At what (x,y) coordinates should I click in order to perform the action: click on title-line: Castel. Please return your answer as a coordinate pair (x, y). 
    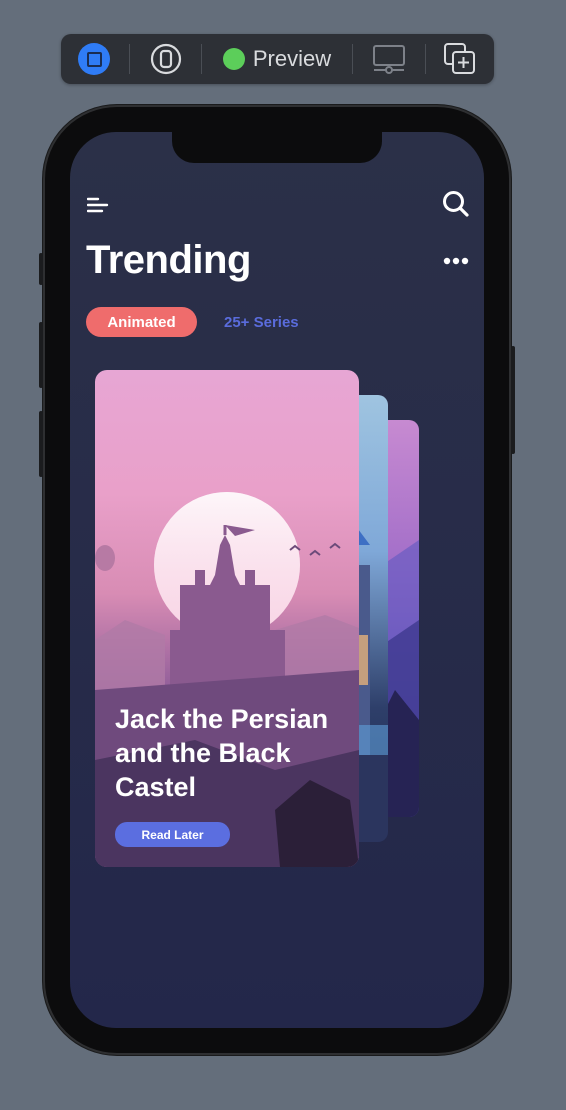
    Looking at the image, I should click on (156, 787).